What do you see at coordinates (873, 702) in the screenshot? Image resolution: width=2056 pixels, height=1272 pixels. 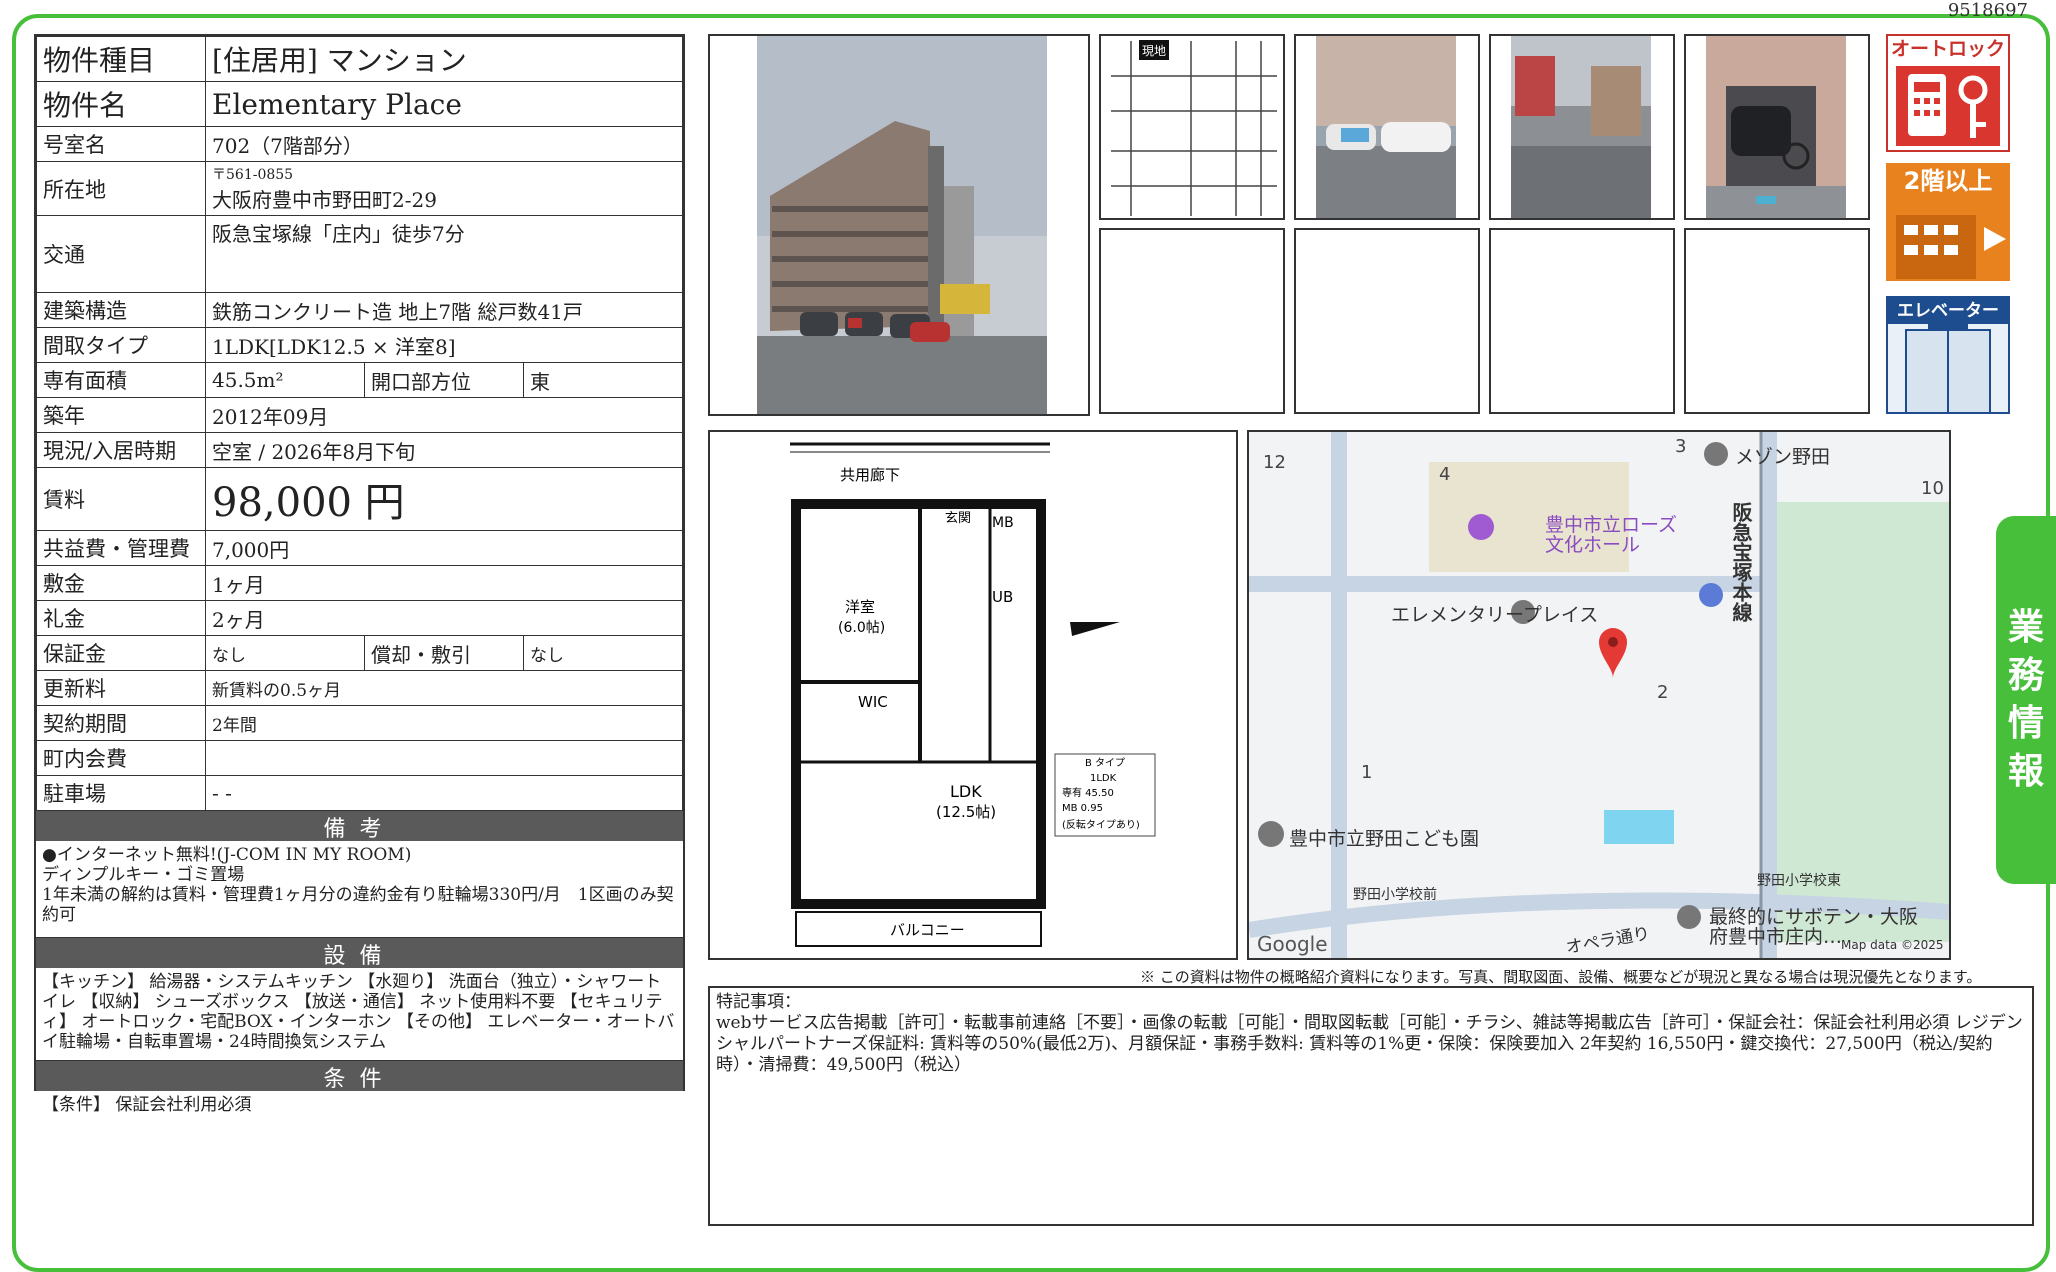 I see `plan-wic: WIC` at bounding box center [873, 702].